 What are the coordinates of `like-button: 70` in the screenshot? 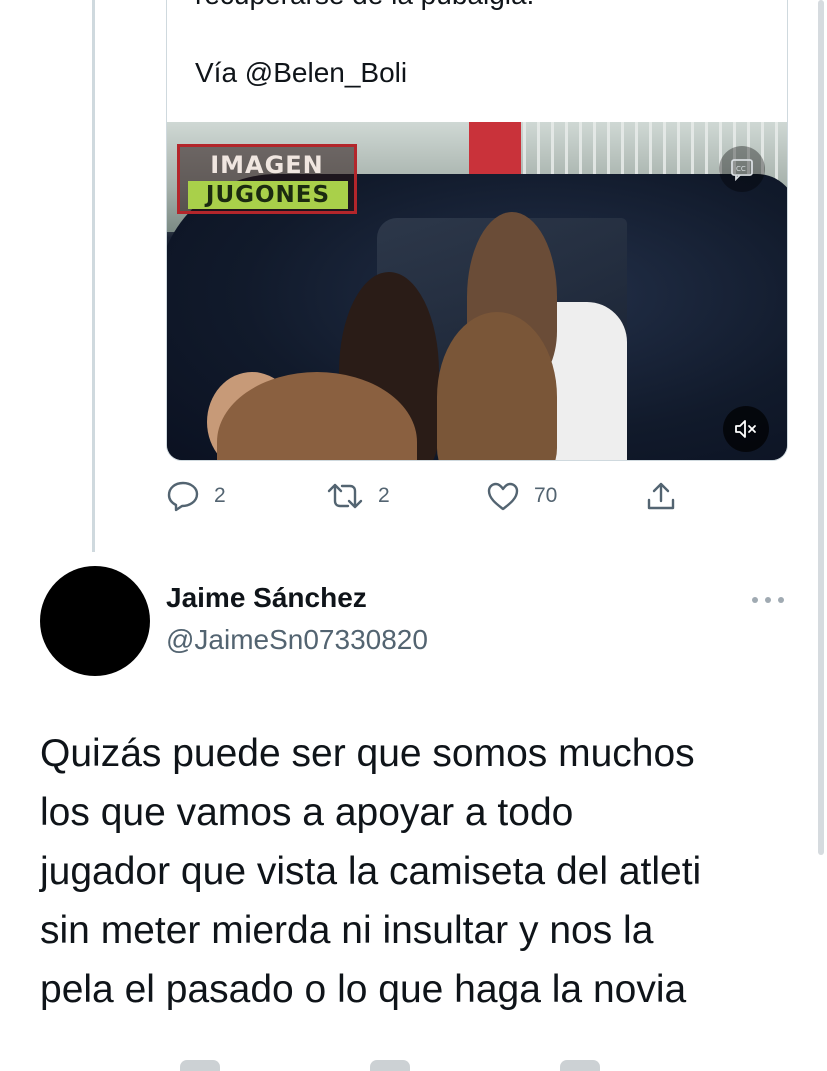 It's located at (521, 496).